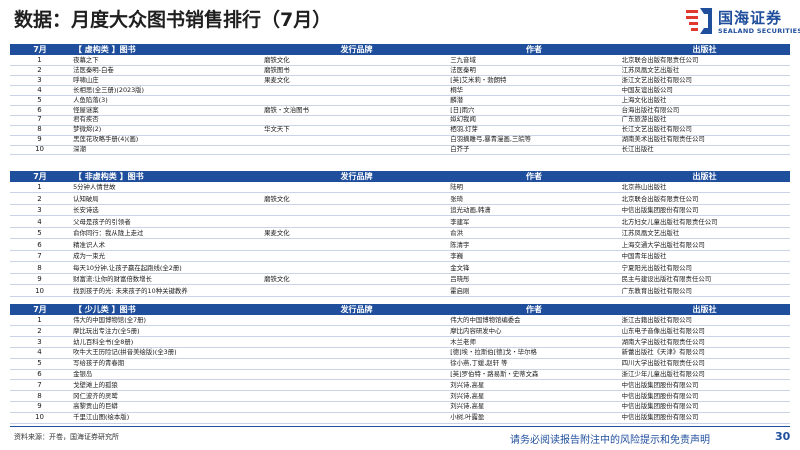  What do you see at coordinates (400, 407) in the screenshot?
I see `table-row: 9 高黎贡山的巨蟒 刘兴诗,高星 中信出版集团股份有限公司` at bounding box center [400, 407].